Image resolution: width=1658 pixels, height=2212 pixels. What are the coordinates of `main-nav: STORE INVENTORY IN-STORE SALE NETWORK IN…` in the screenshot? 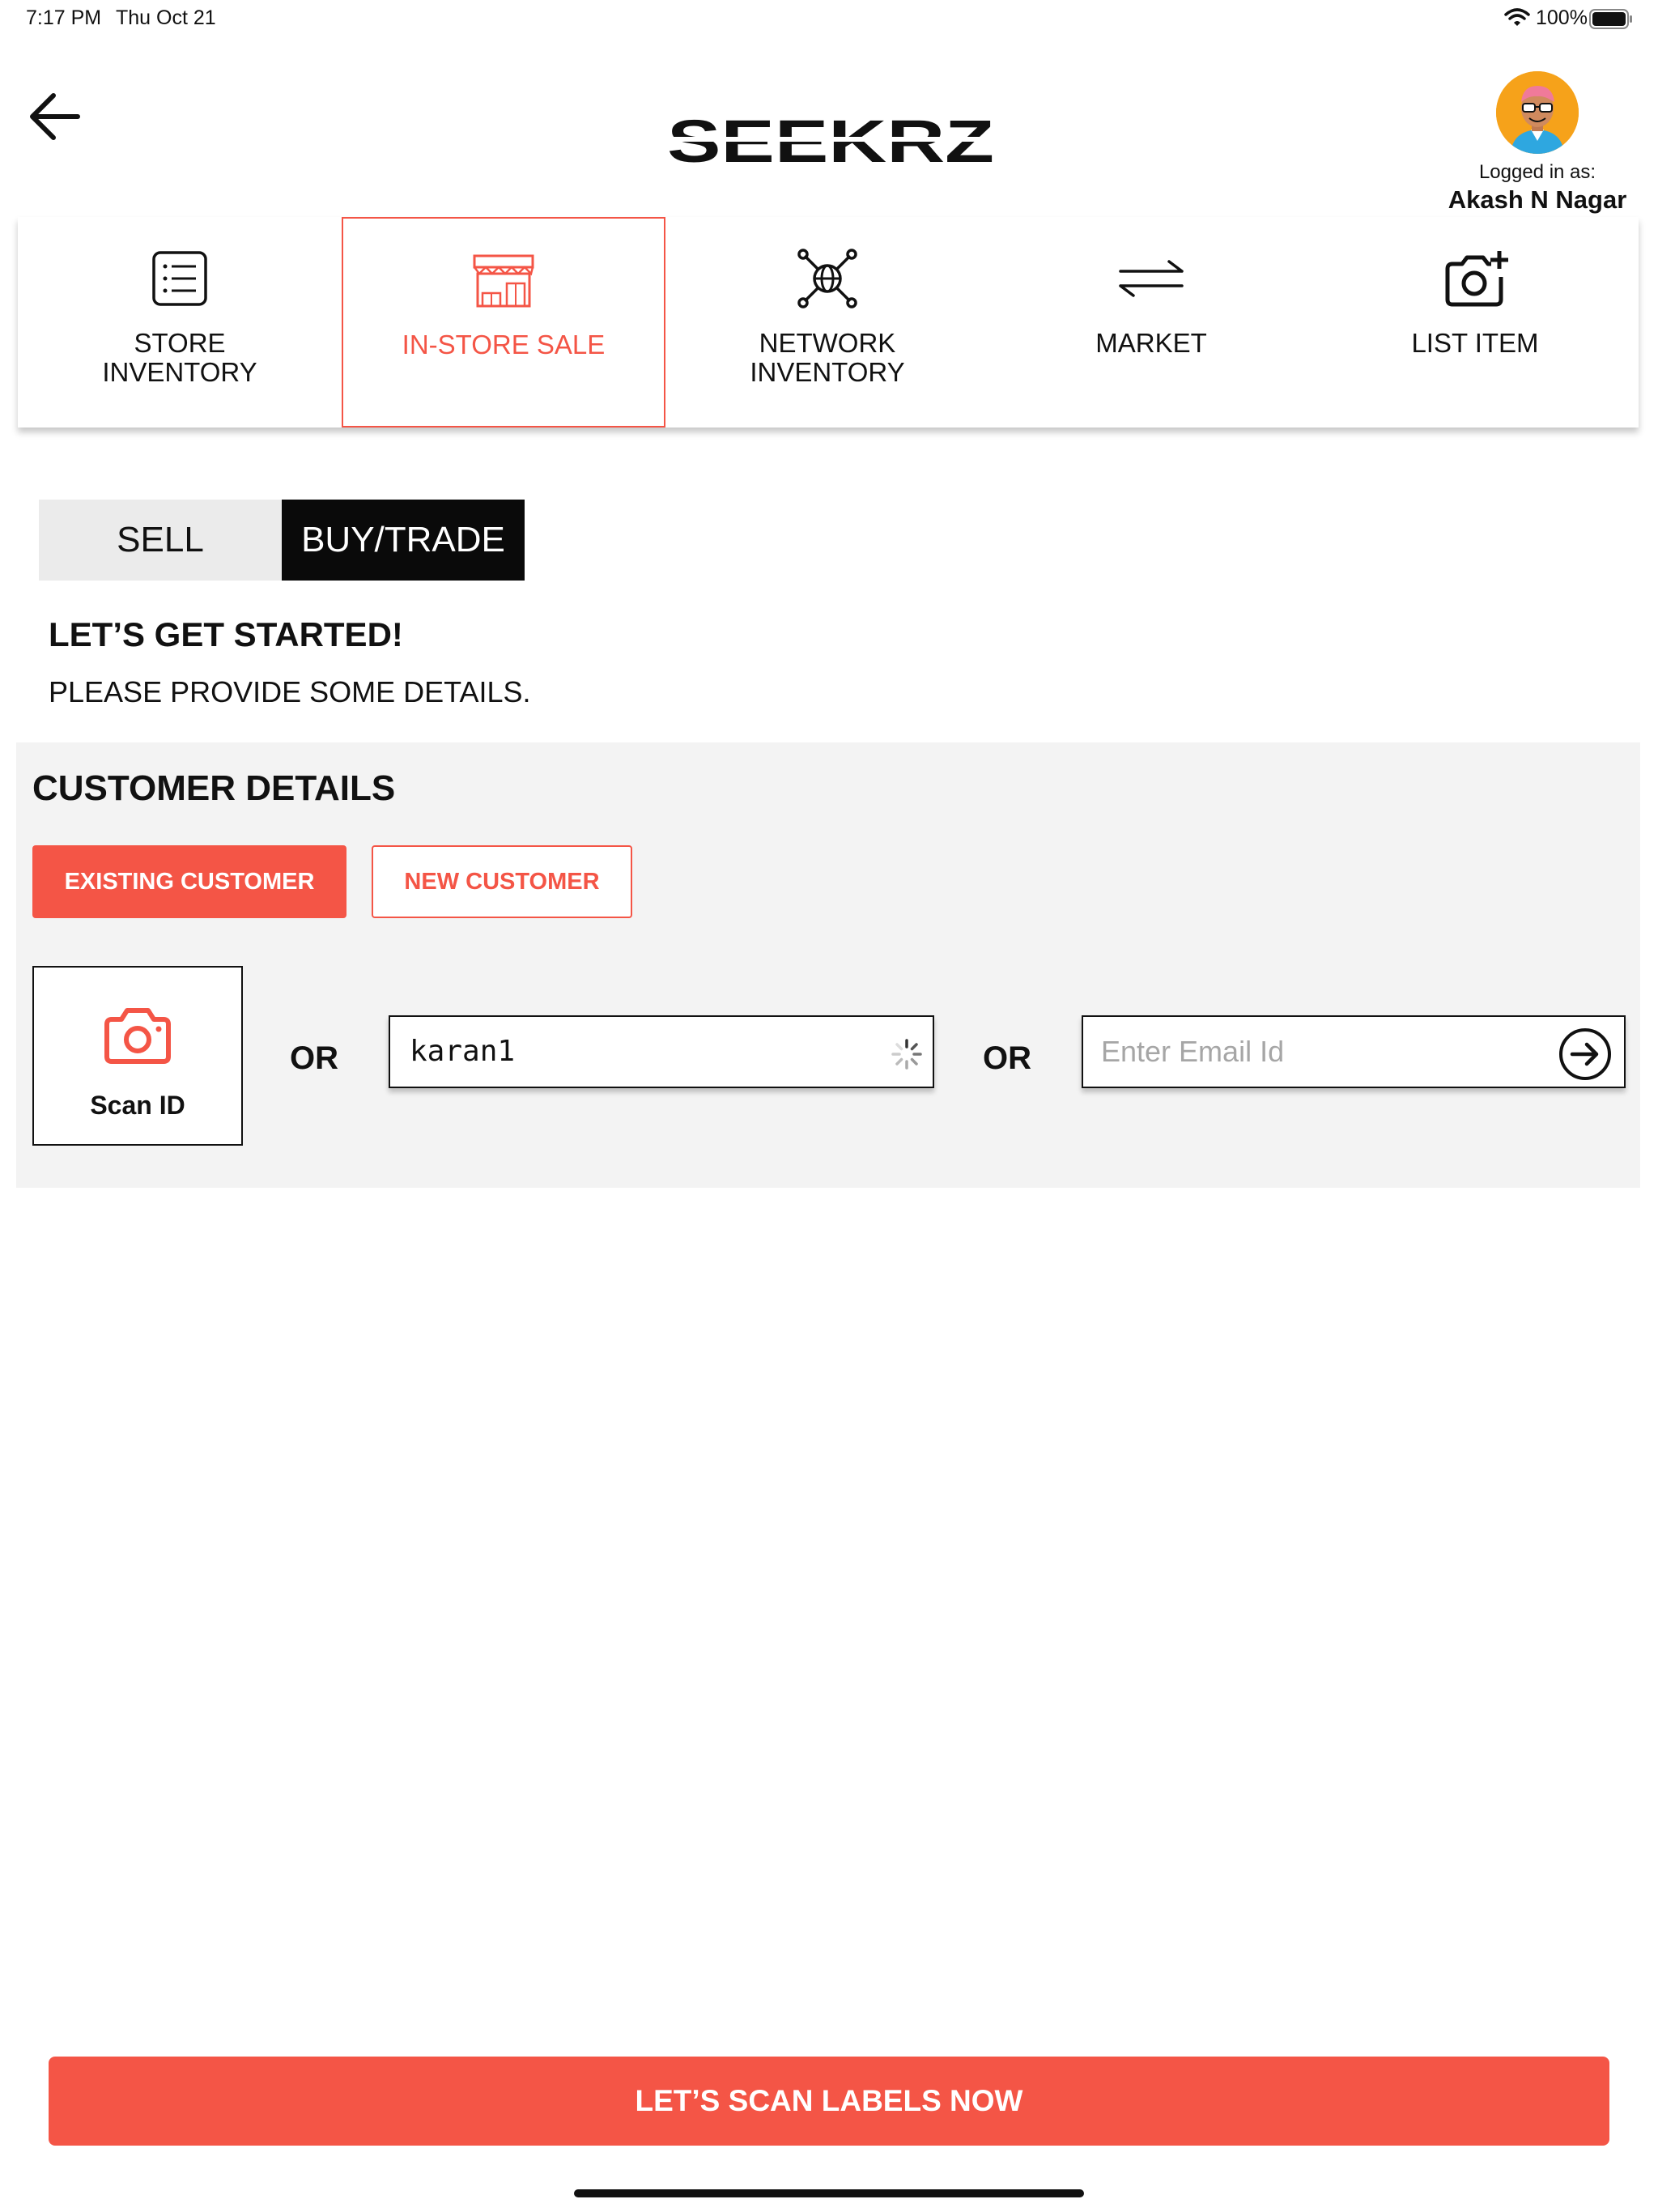 It's located at (828, 322).